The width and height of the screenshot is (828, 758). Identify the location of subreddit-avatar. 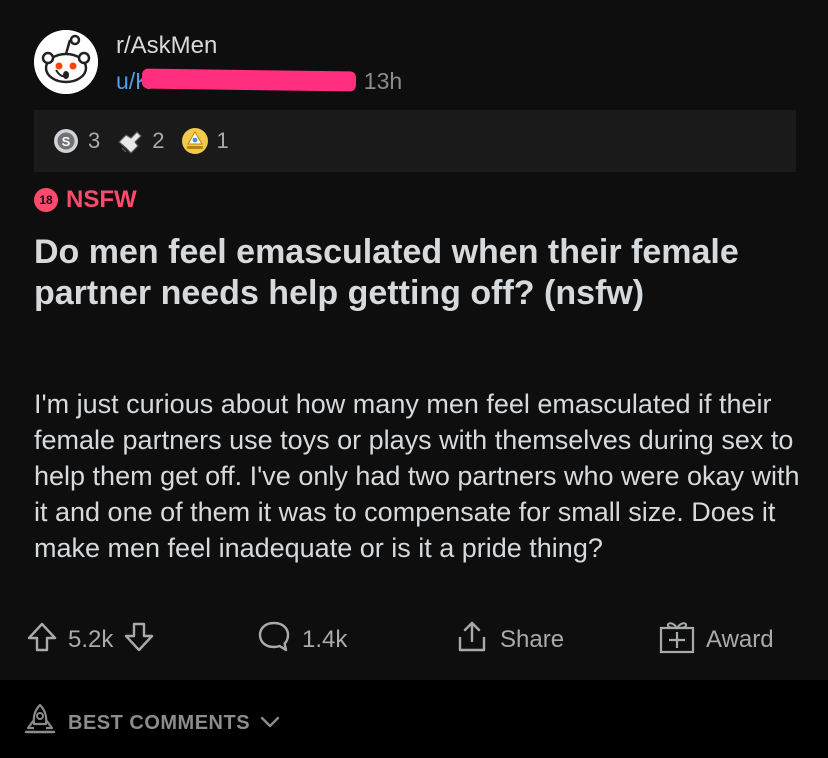
(66, 62).